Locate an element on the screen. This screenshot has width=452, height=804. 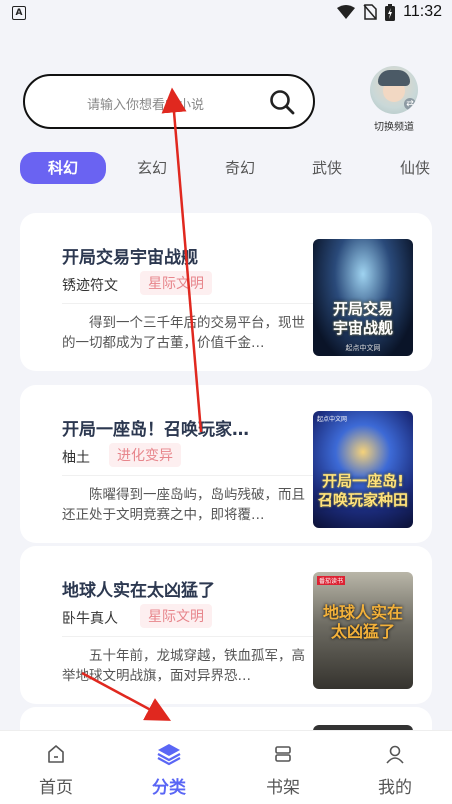
category-tabs: 科幻 玄幻 奇幻 武侠 仙侠 is located at coordinates (226, 169).